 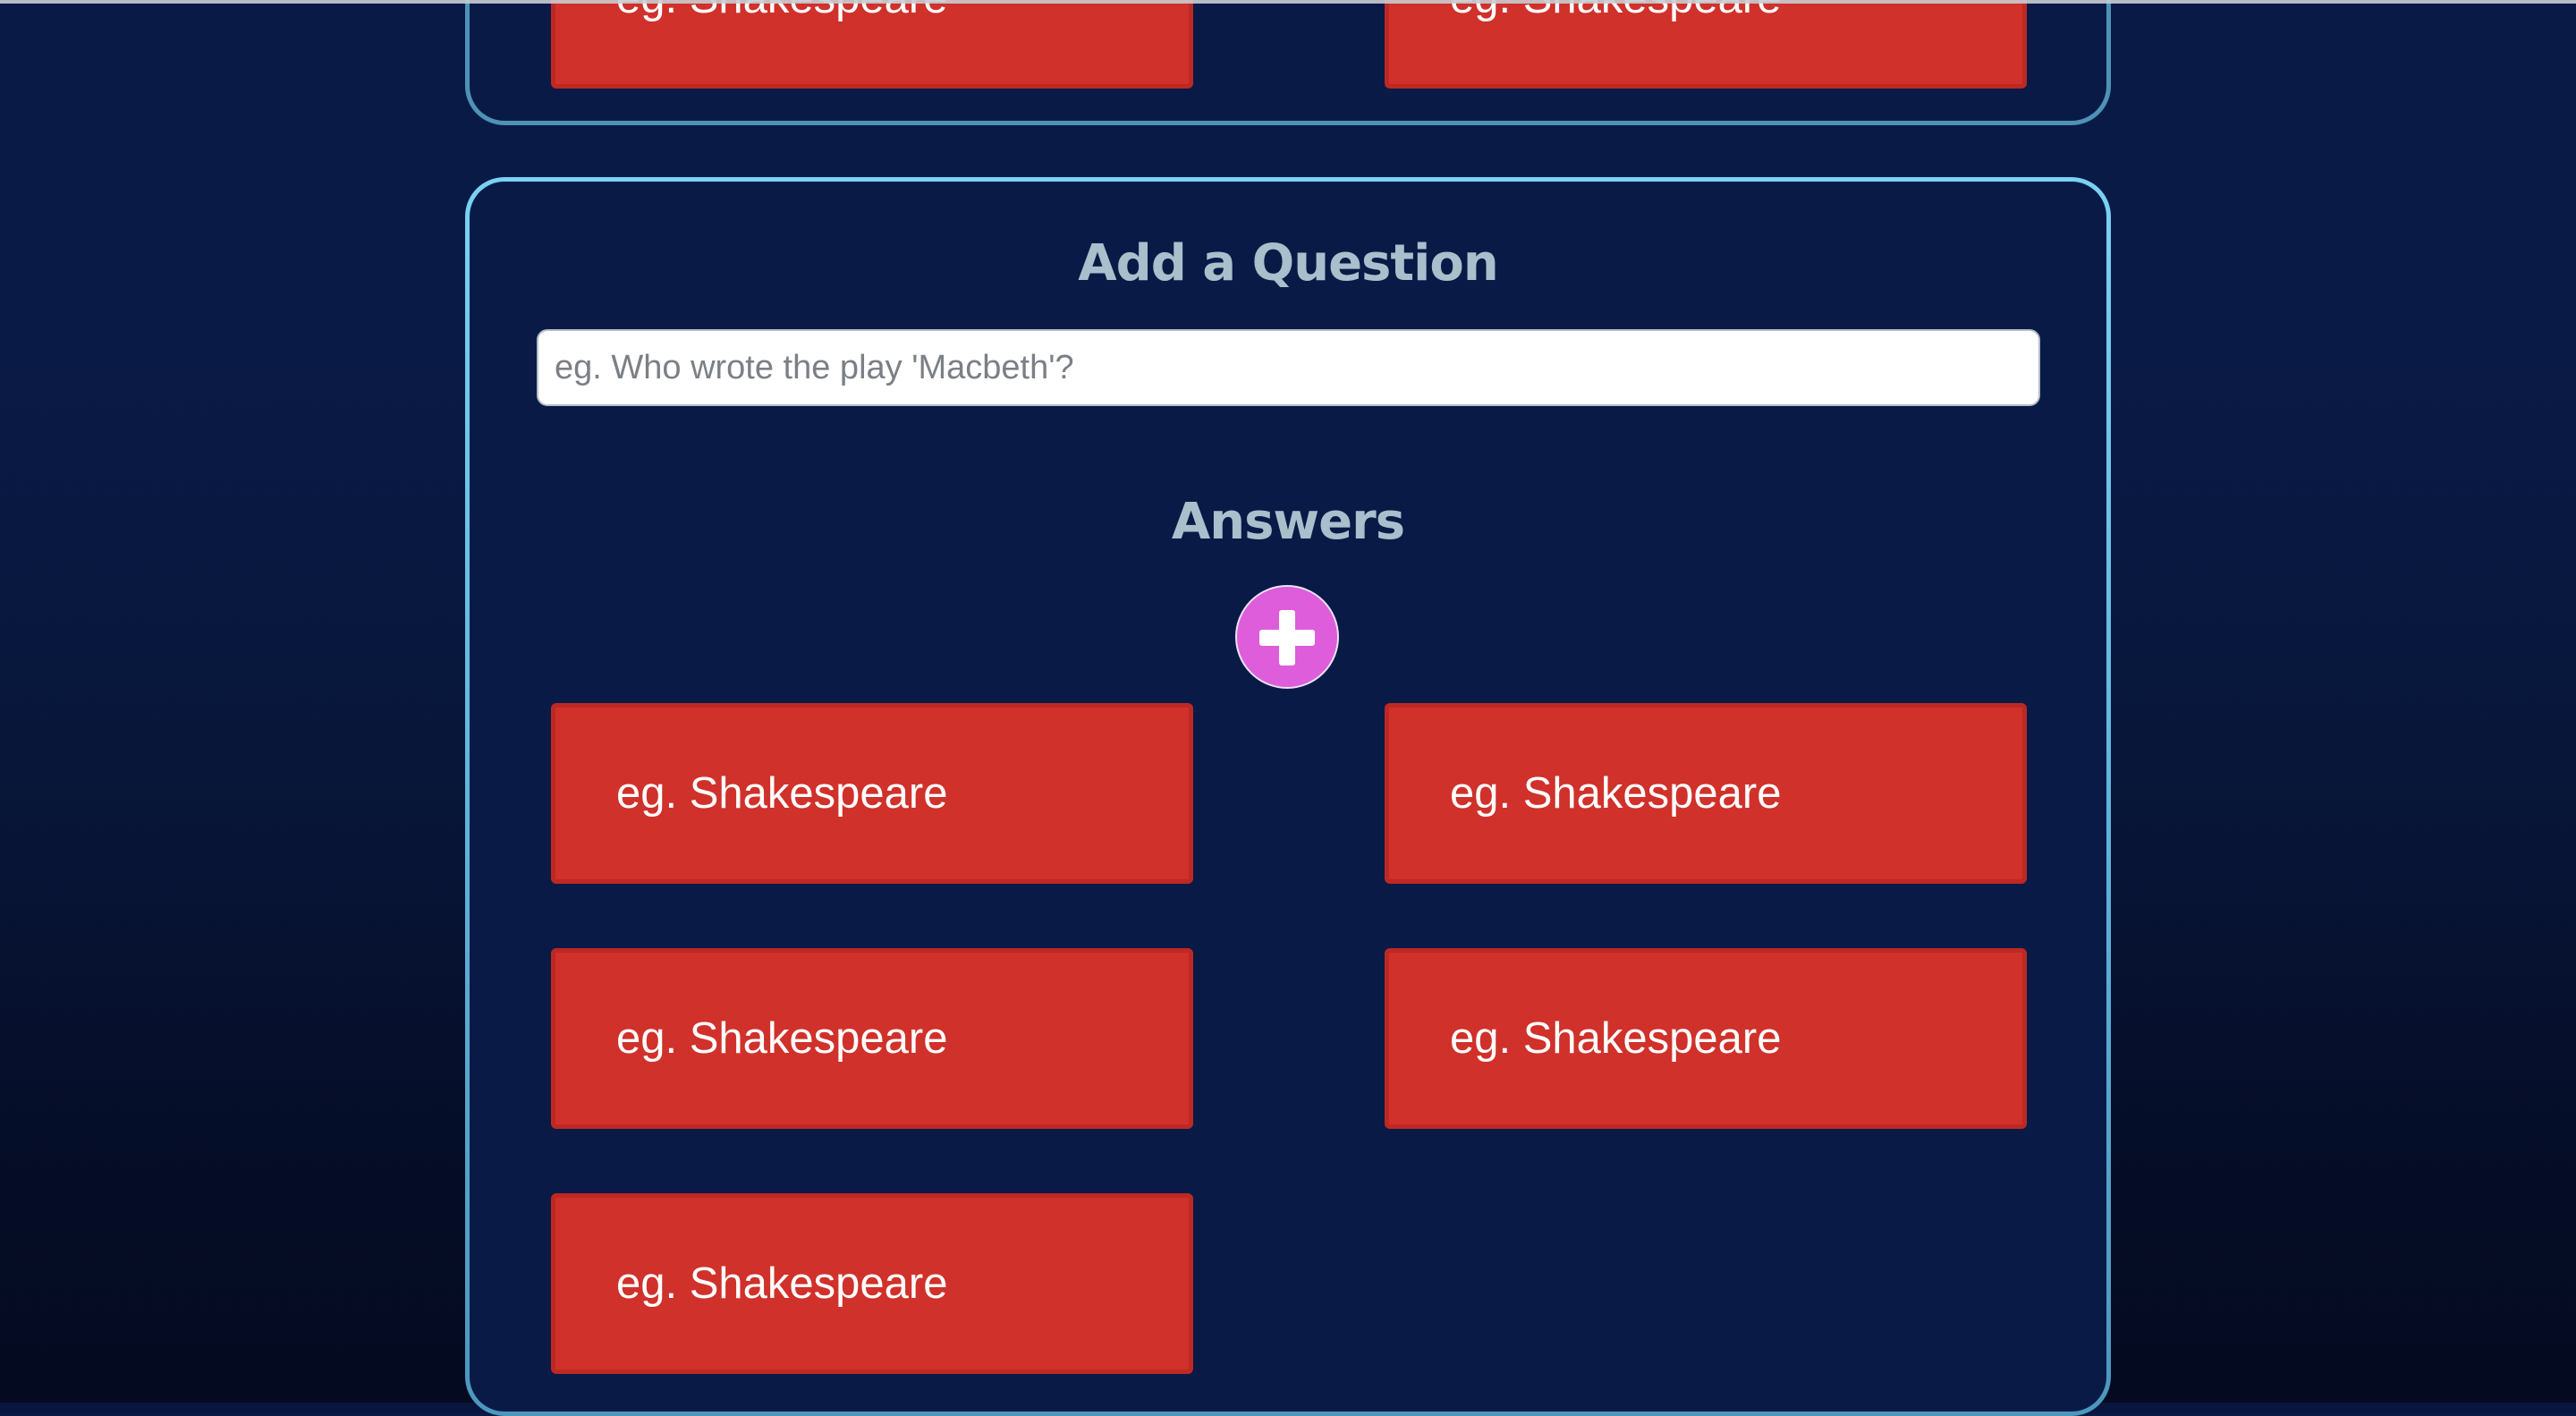 I want to click on add-answer-button, so click(x=1287, y=637).